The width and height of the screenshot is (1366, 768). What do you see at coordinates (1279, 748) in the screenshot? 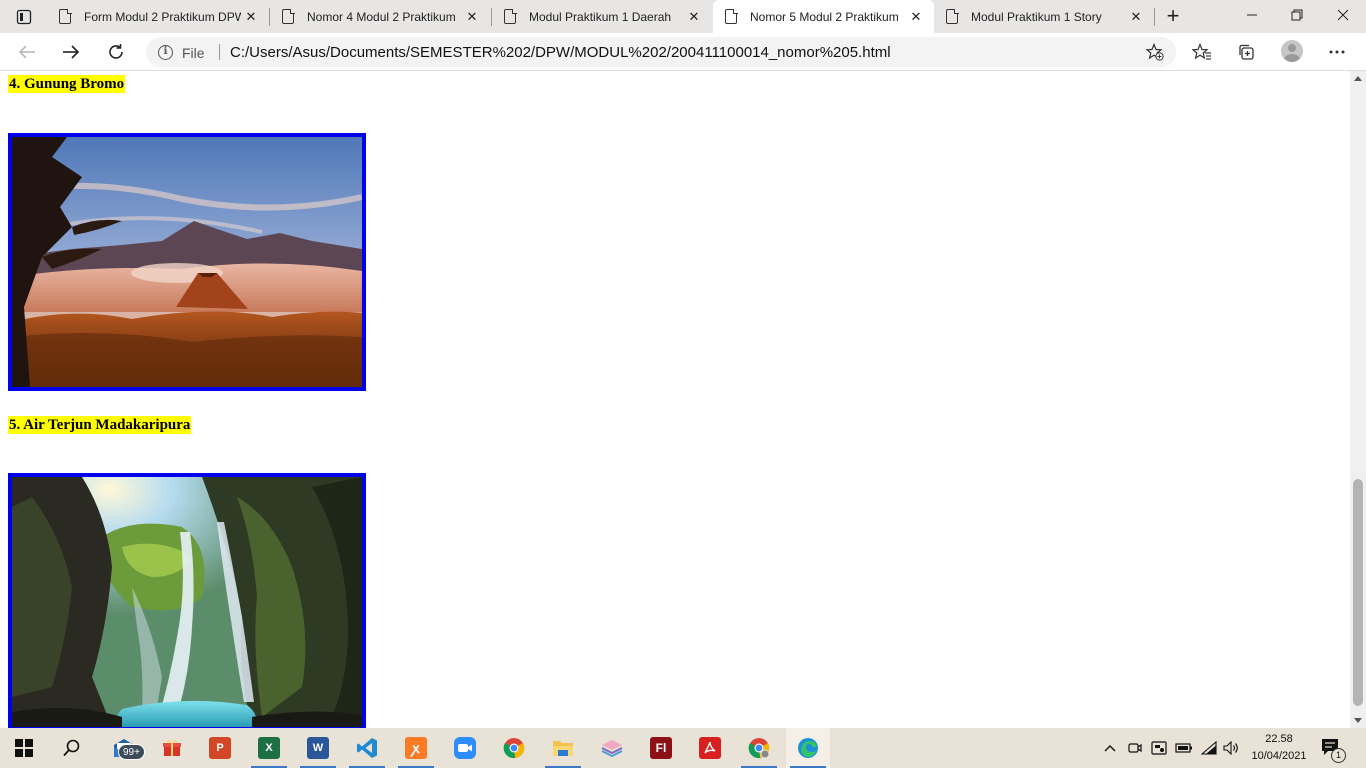
I see `system-clock: 22.58 10/04/2021` at bounding box center [1279, 748].